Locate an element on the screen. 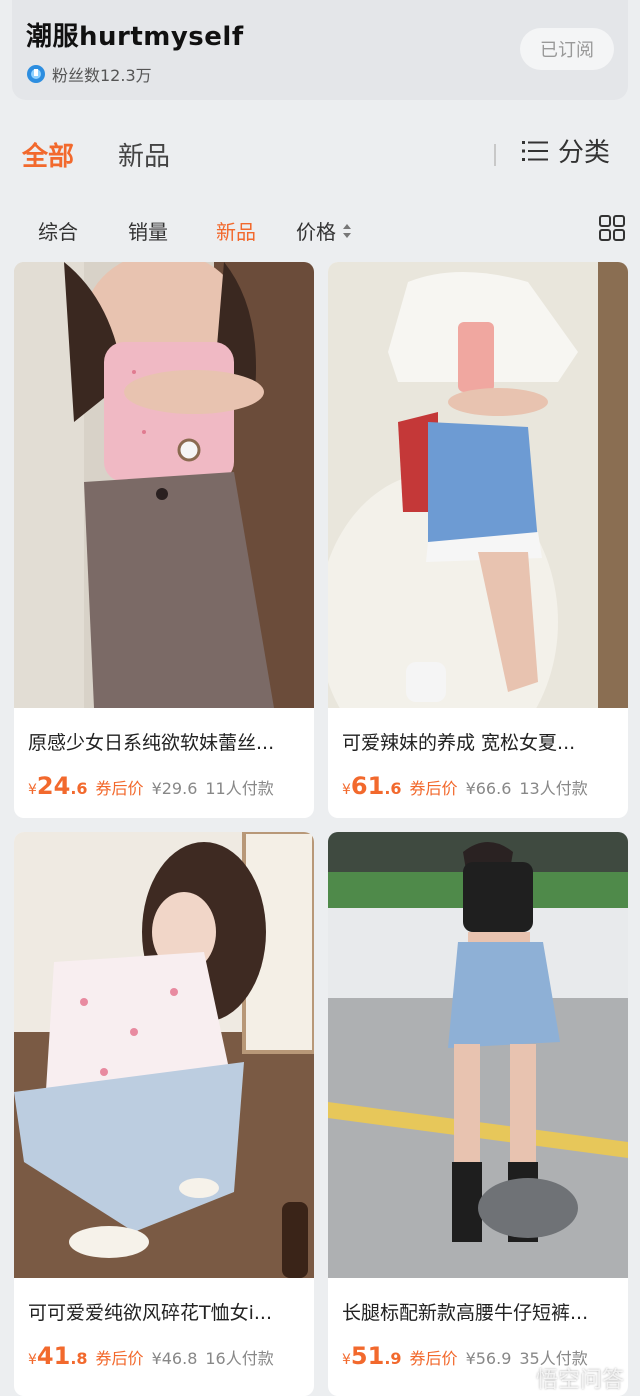 The height and width of the screenshot is (1396, 640). price-integer: 61 is located at coordinates (367, 786).